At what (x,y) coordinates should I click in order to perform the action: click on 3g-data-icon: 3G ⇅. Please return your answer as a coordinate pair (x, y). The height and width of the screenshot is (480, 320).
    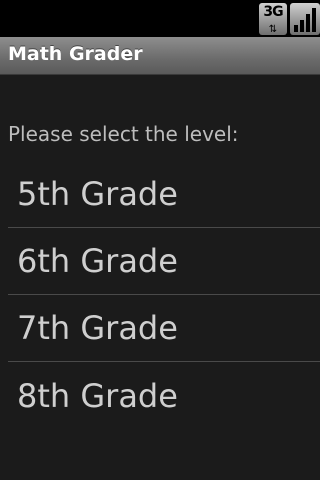
    Looking at the image, I should click on (273, 19).